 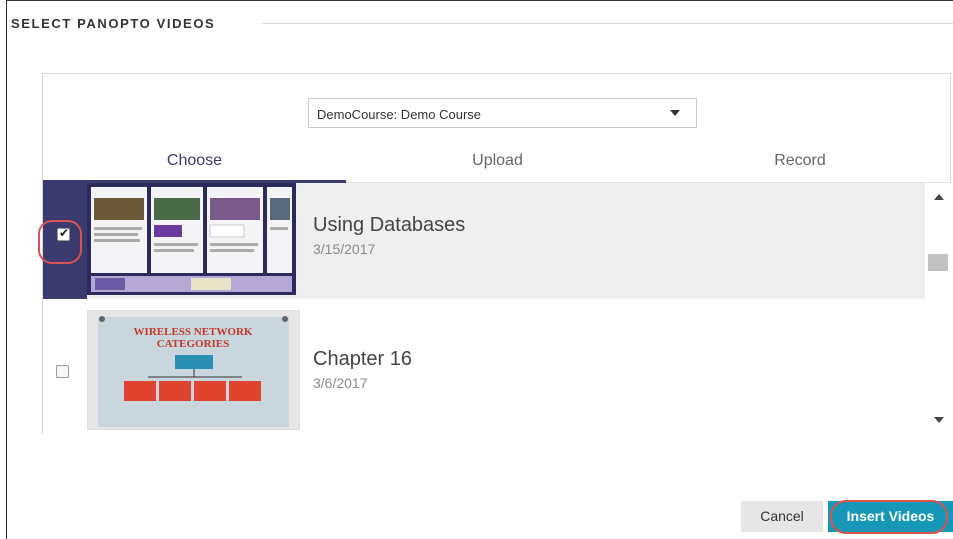 What do you see at coordinates (800, 164) in the screenshot?
I see `tab-record: Record` at bounding box center [800, 164].